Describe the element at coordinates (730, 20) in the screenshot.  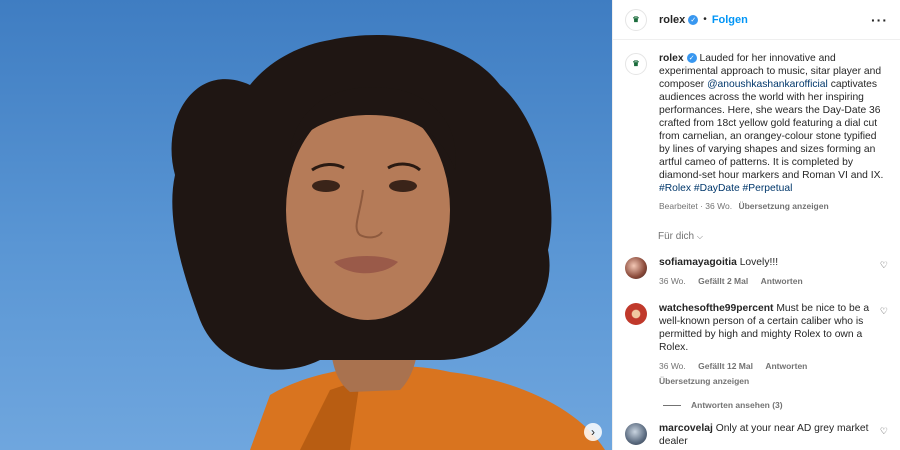
I see `follow-button: Folgen` at that location.